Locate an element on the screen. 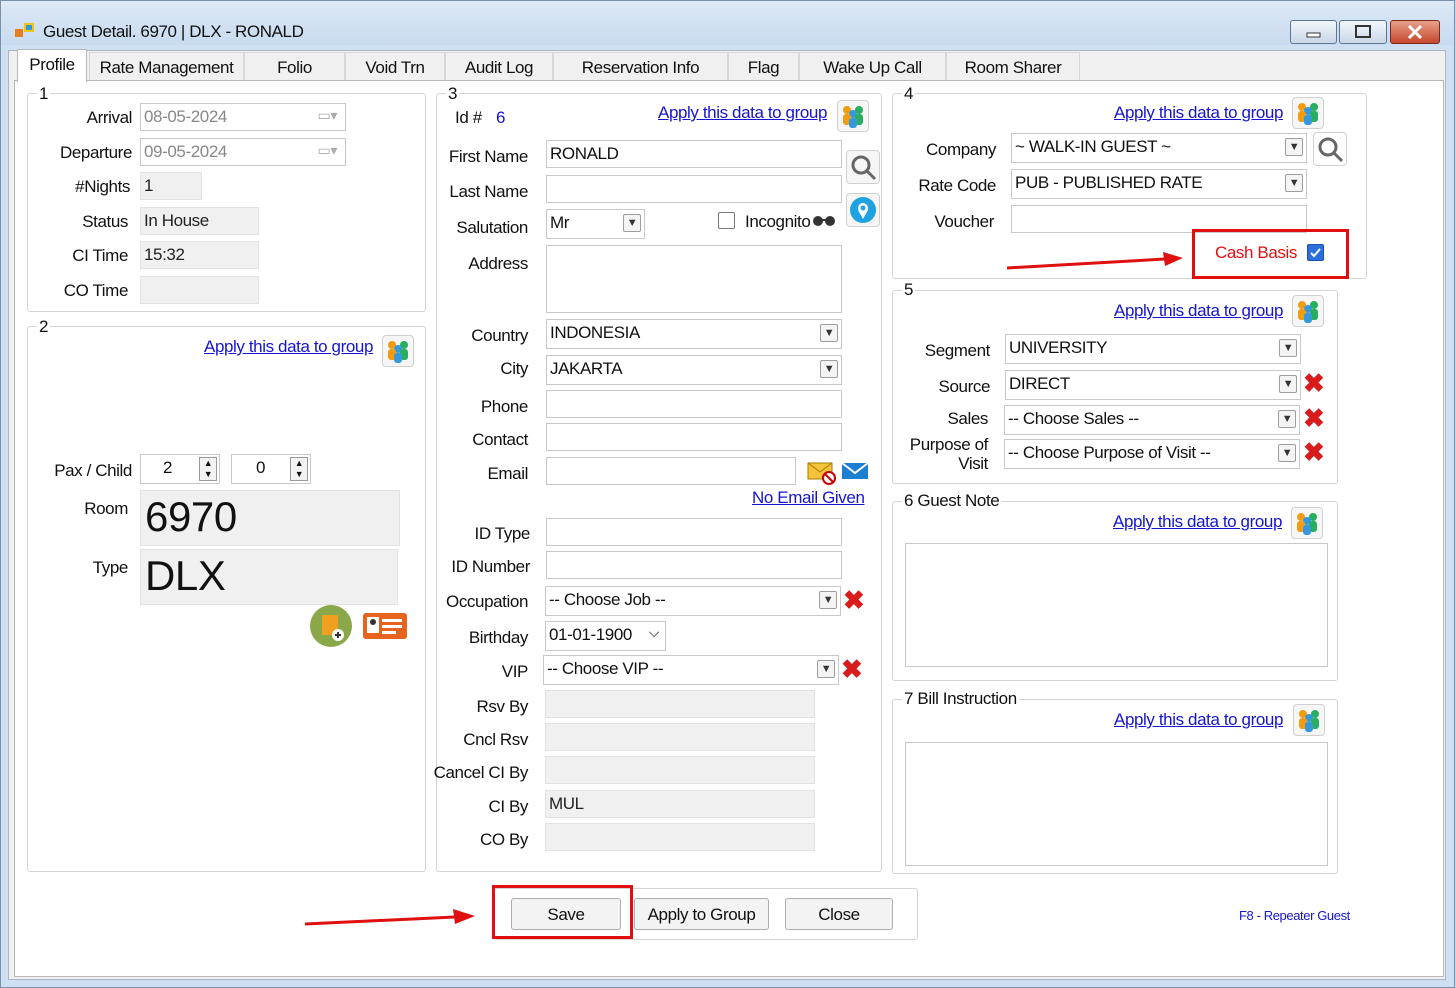 The image size is (1455, 988). email-block-icon is located at coordinates (821, 472).